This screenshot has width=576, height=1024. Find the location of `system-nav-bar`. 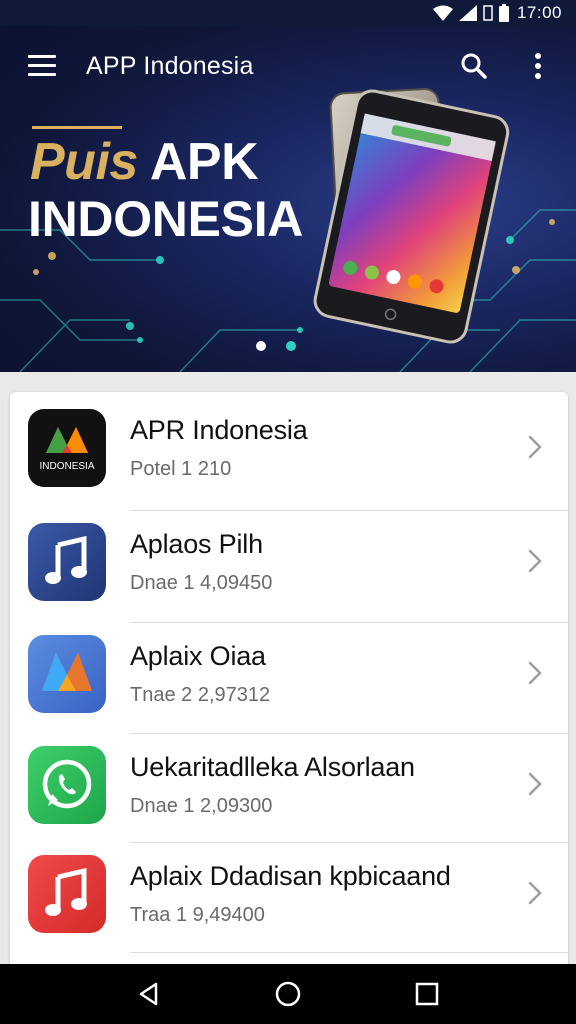

system-nav-bar is located at coordinates (288, 994).